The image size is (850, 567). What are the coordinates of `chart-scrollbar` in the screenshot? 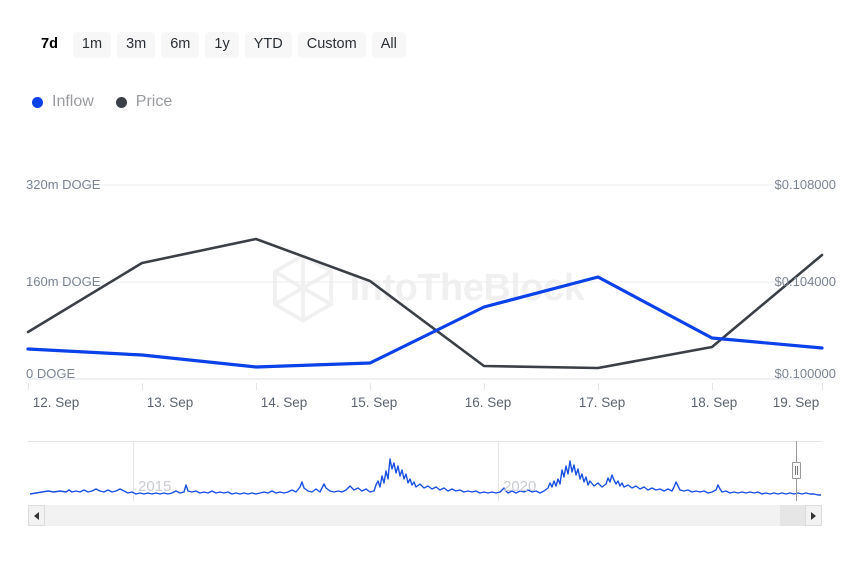 It's located at (425, 515).